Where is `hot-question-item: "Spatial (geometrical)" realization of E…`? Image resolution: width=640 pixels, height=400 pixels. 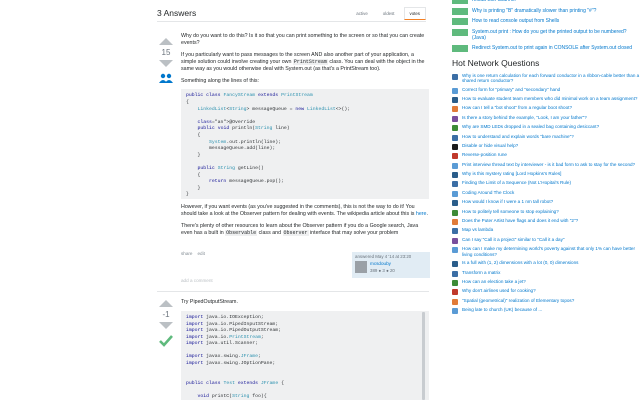
hot-question-item: "Spatial (geometrical)" realization of E… is located at coordinates (546, 301).